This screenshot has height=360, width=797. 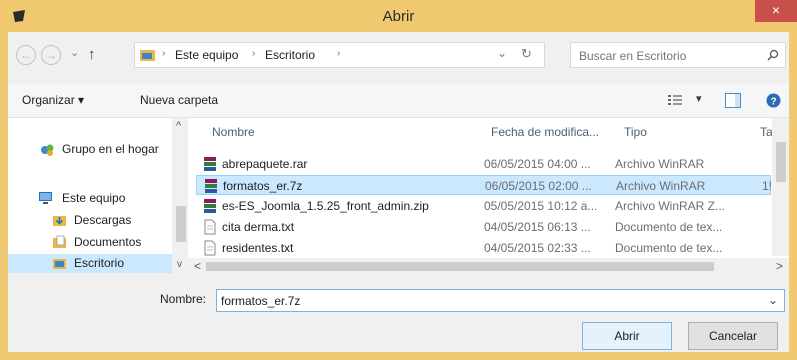 What do you see at coordinates (635, 132) in the screenshot?
I see `column-header-type: Tipo` at bounding box center [635, 132].